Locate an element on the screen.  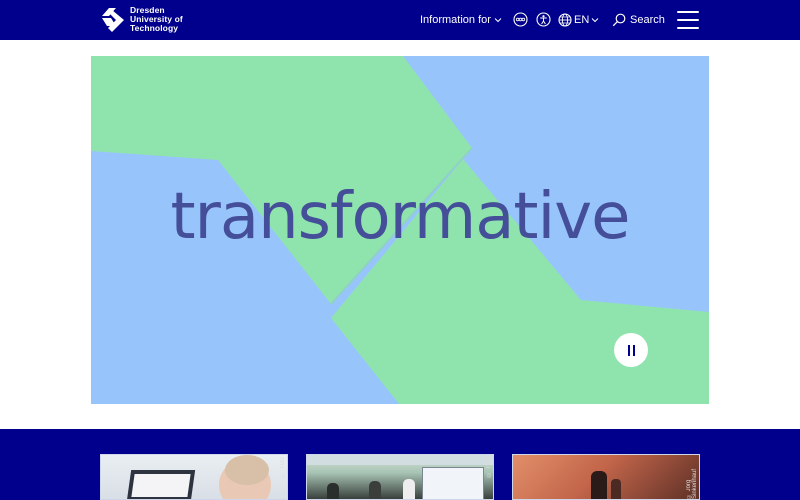
teaser-image-screen is located at coordinates (453, 483).